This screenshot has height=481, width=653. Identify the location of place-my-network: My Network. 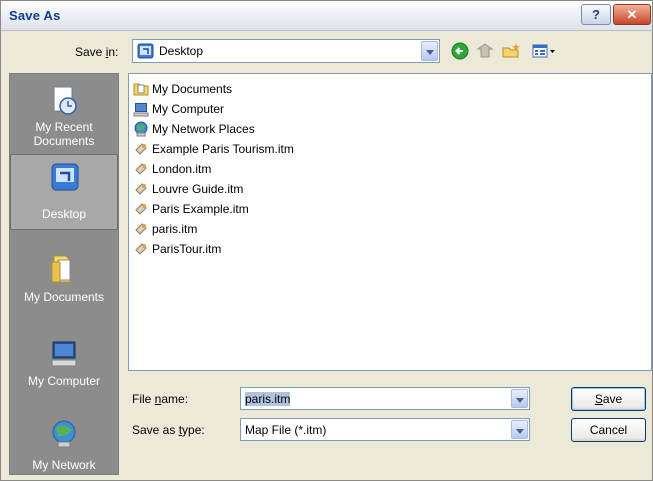
(64, 443).